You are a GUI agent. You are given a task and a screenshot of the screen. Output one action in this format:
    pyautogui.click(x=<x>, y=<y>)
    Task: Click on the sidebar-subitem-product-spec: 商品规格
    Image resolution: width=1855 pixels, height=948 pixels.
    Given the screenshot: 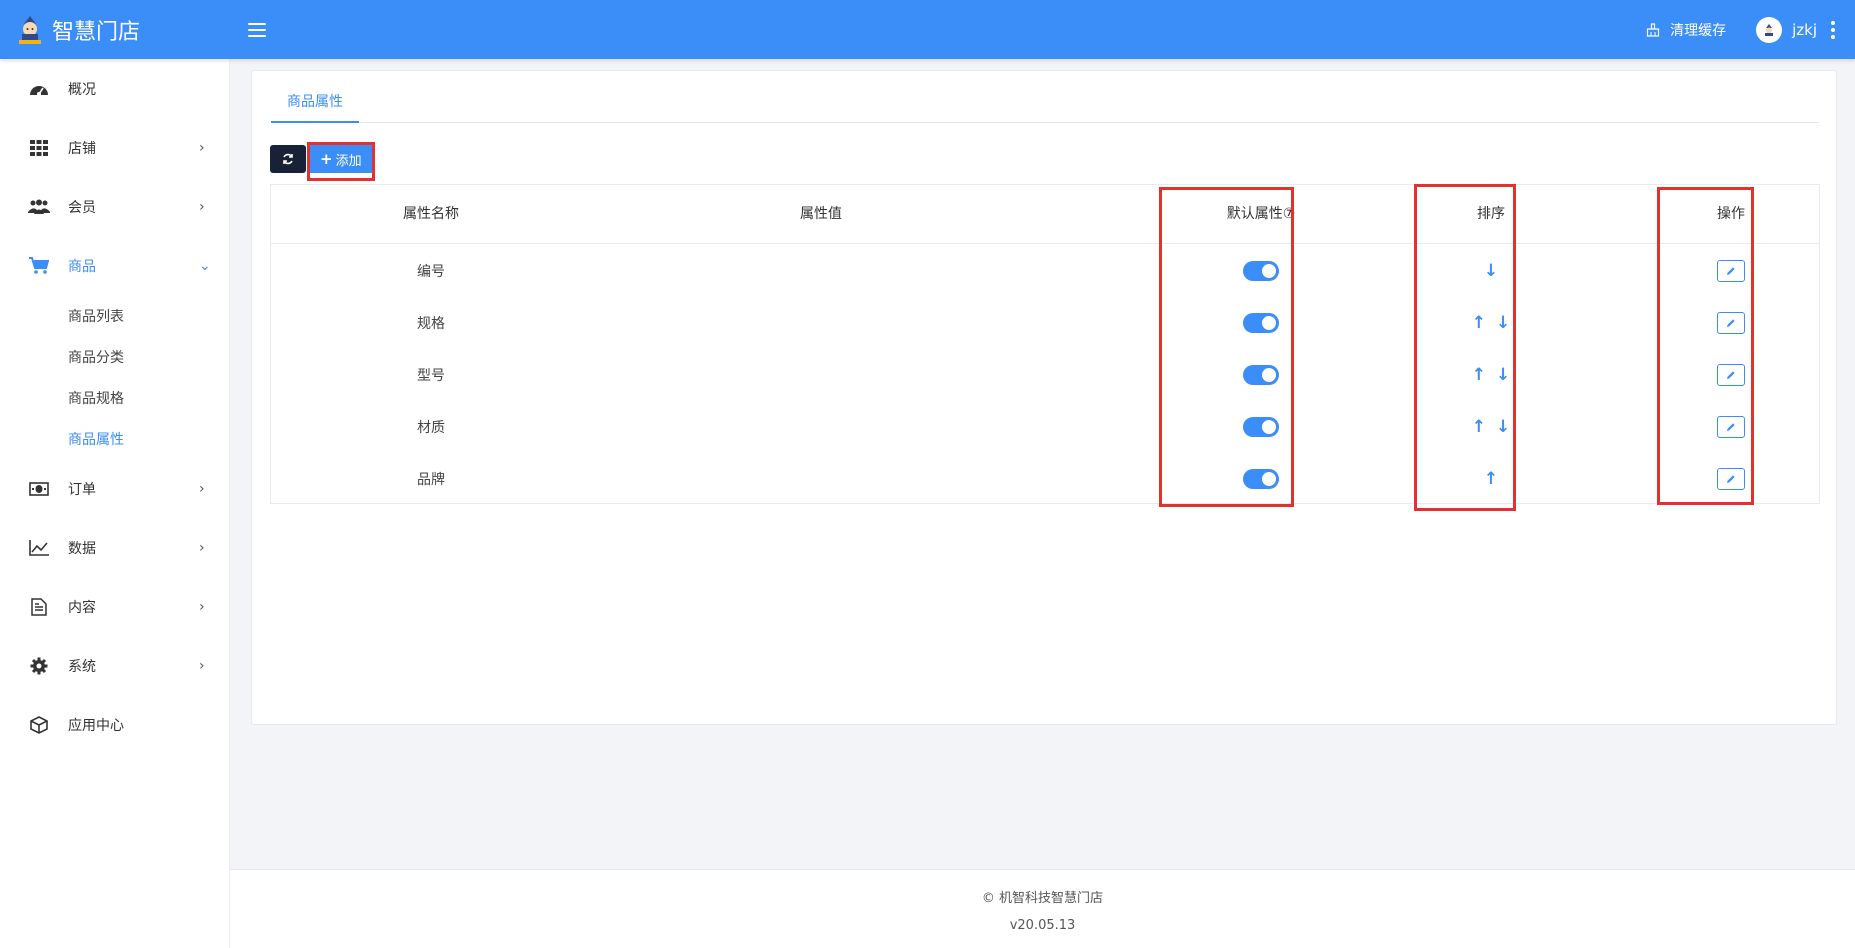 What is the action you would take?
    pyautogui.click(x=114, y=397)
    